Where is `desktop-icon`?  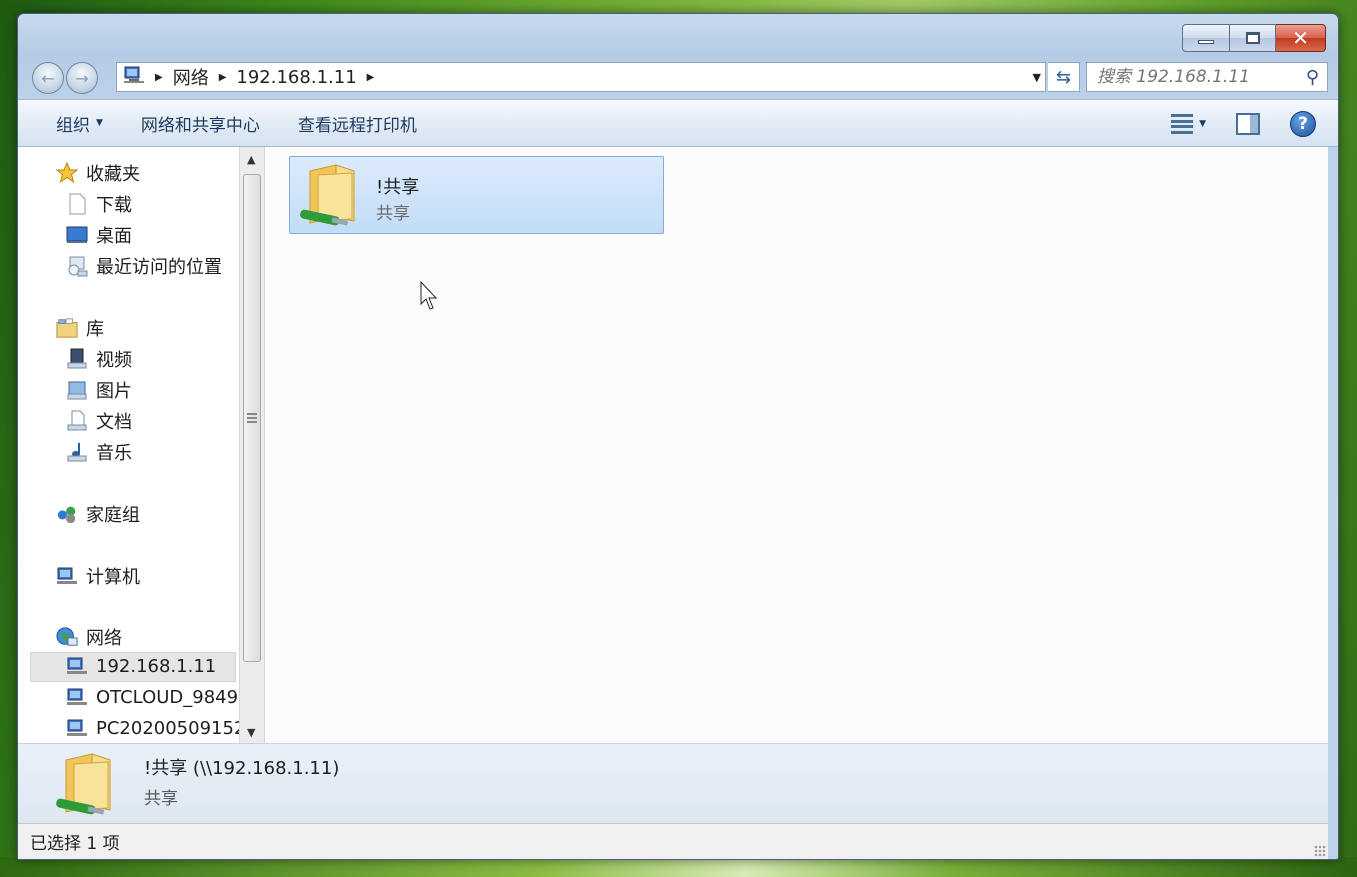
desktop-icon is located at coordinates (77, 235).